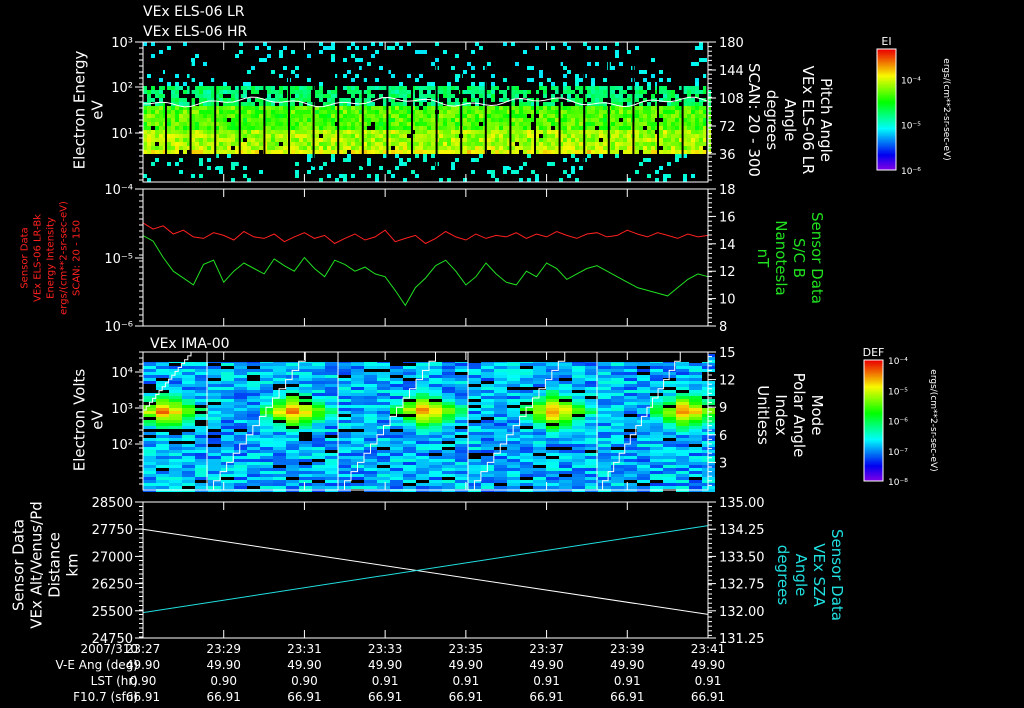  What do you see at coordinates (727, 190) in the screenshot?
I see `right-tick-label: 18` at bounding box center [727, 190].